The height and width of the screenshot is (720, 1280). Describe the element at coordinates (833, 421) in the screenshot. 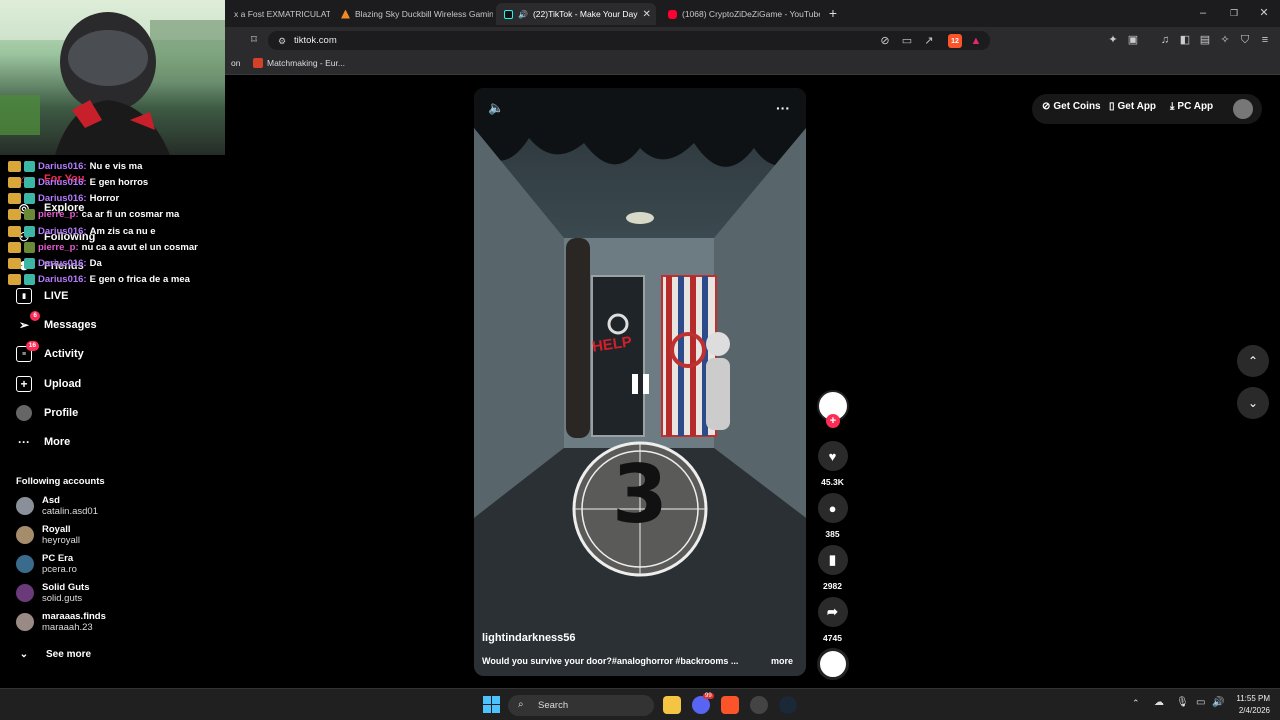

I see `follow-button: +` at that location.